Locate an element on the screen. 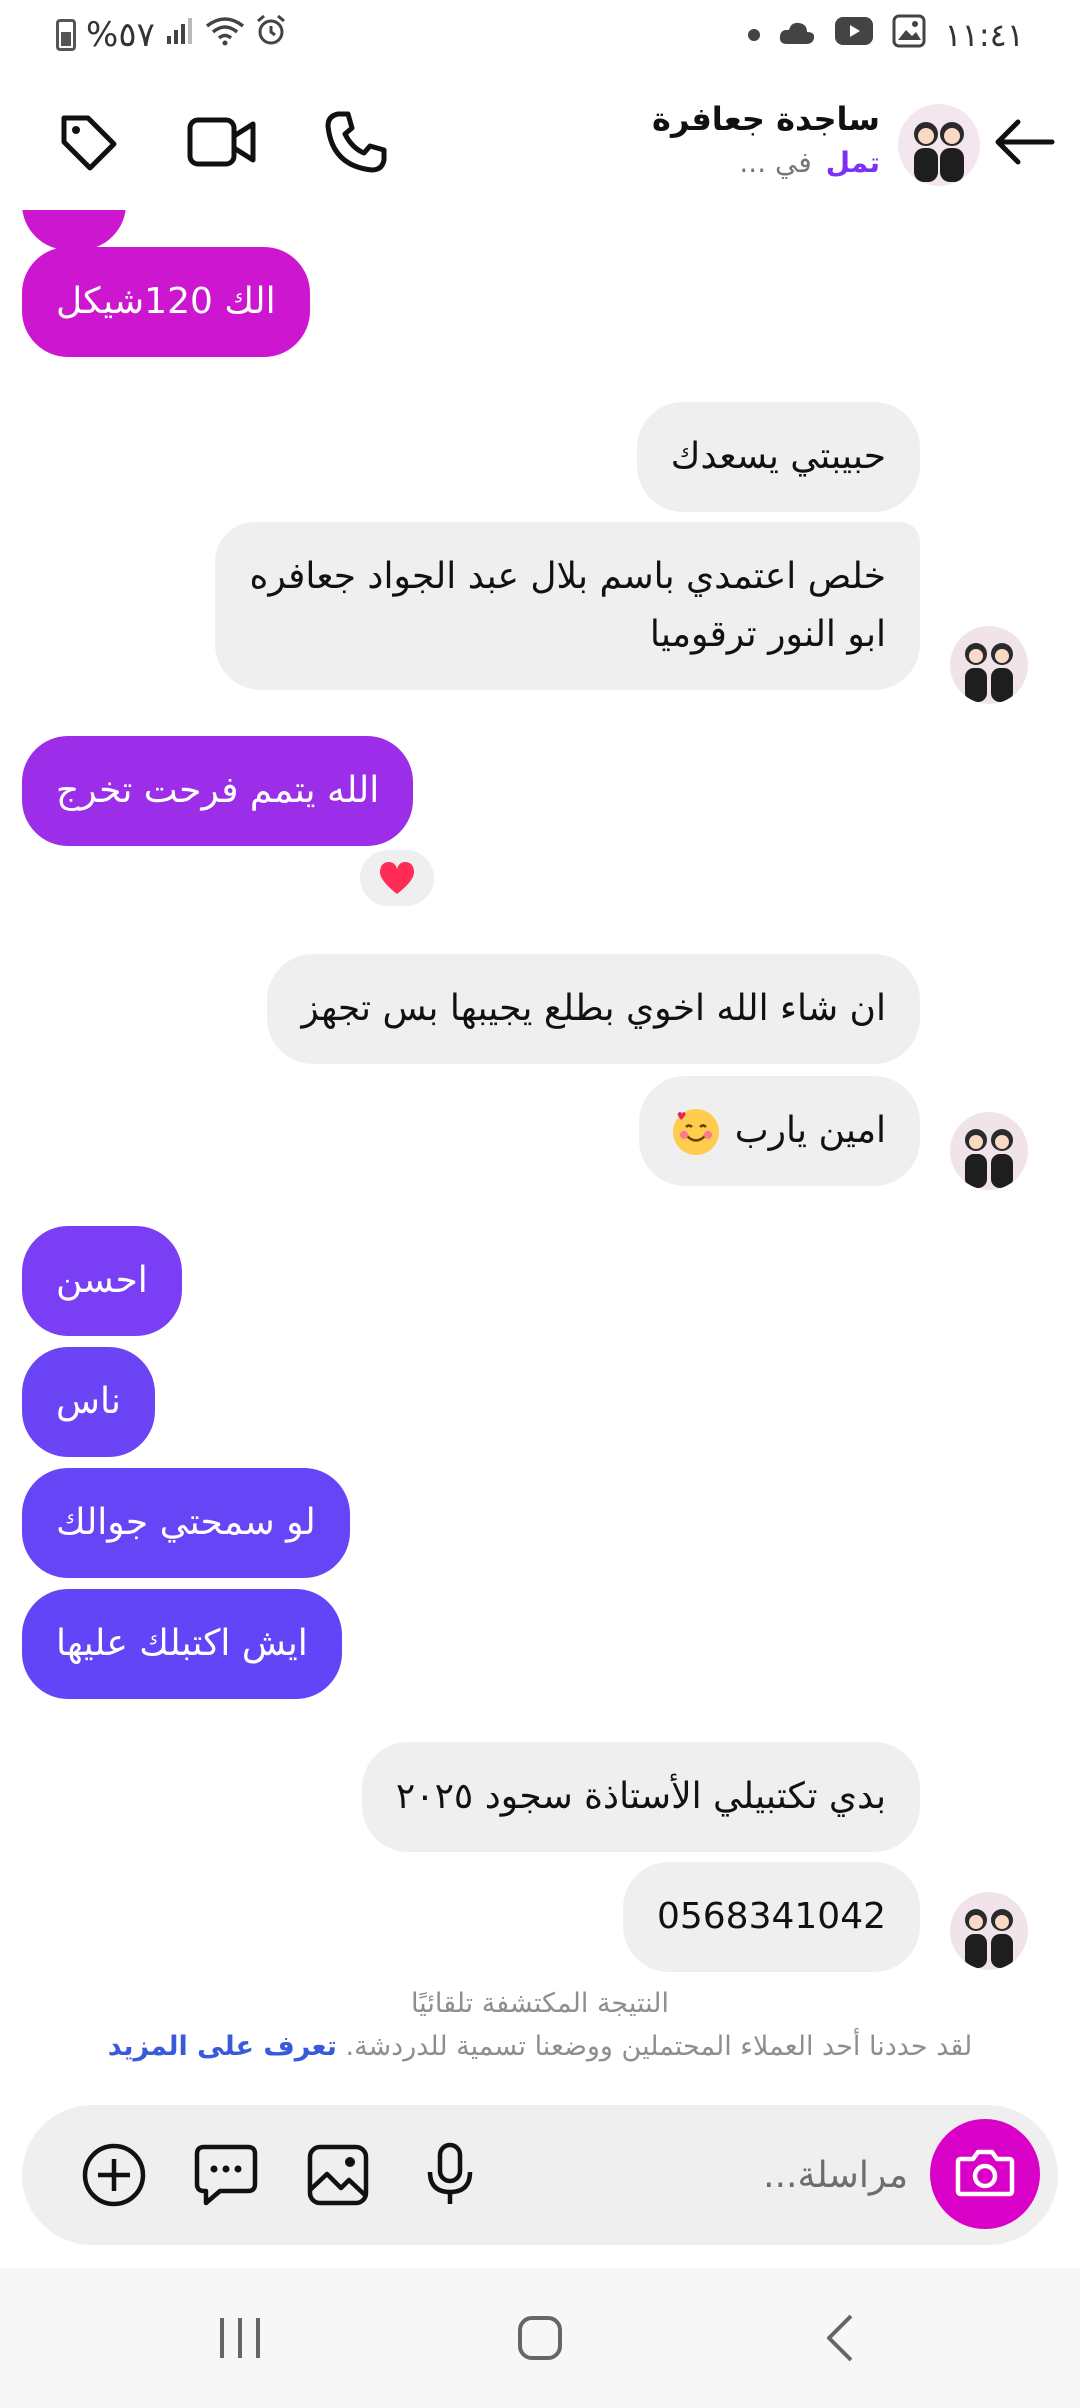 The width and height of the screenshot is (1080, 2408). message-input is located at coordinates (698, 2175).